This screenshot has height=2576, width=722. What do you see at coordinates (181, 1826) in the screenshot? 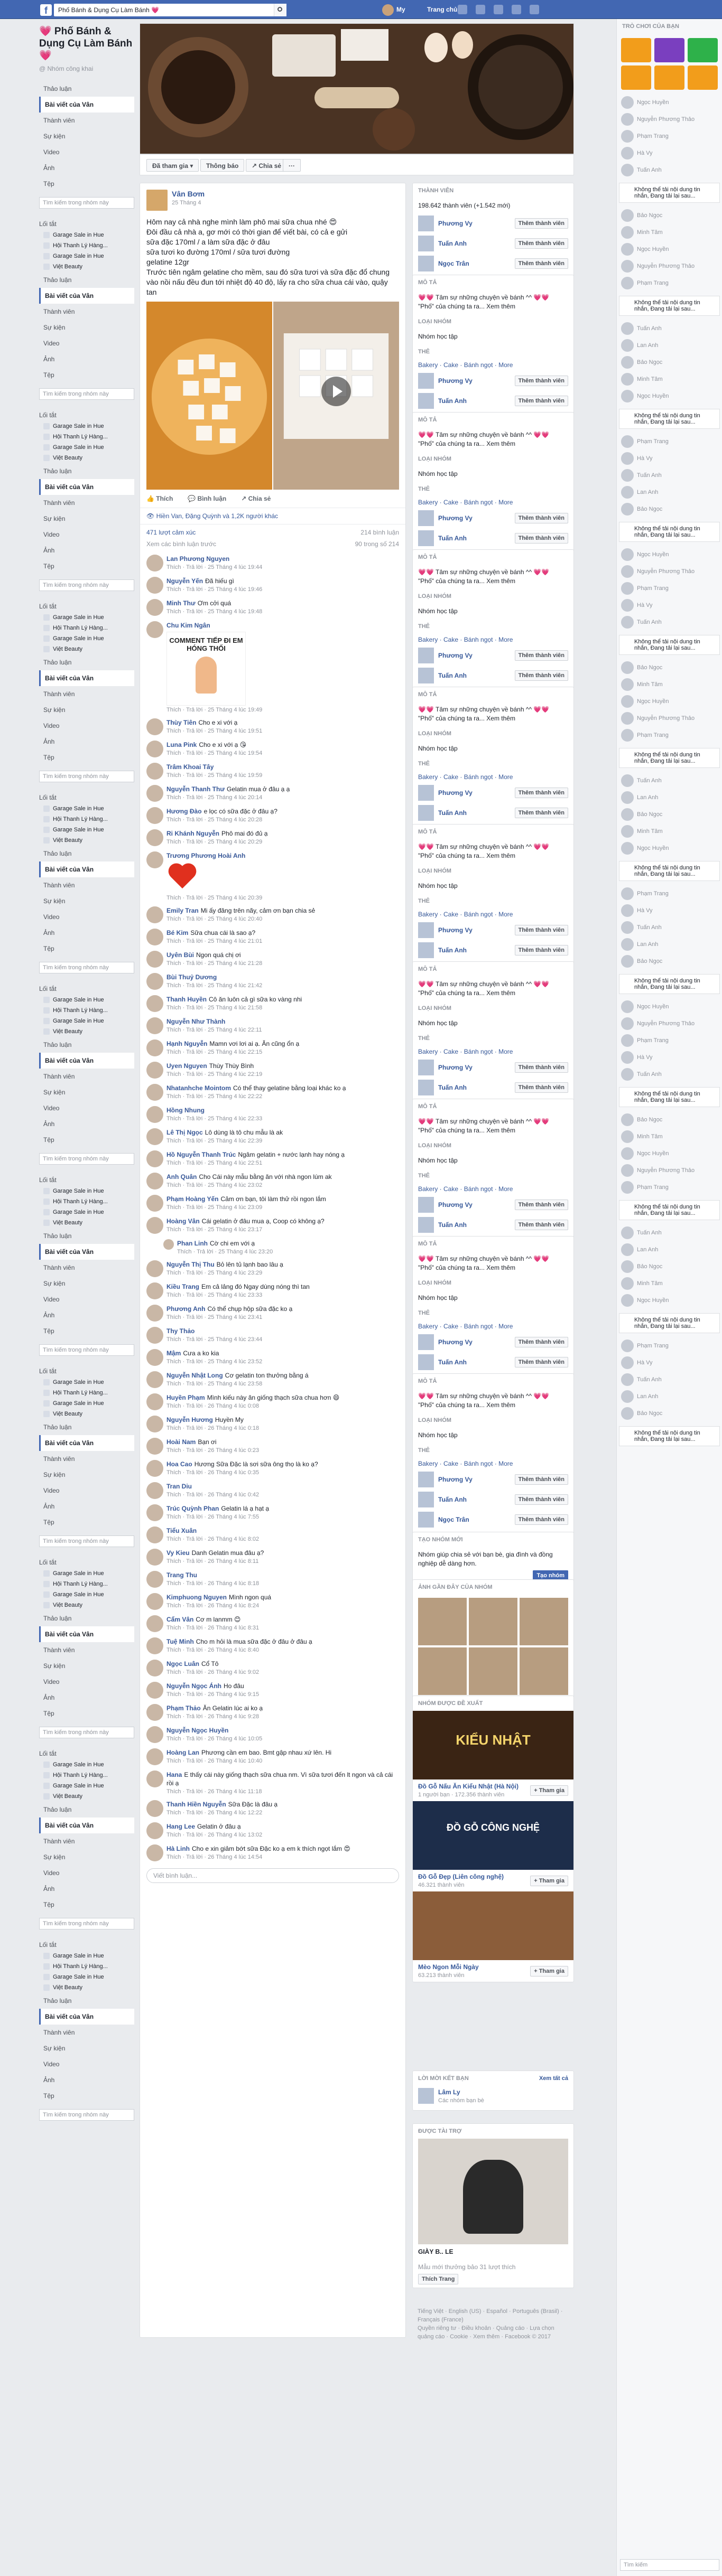
I see `commenter-name: Hang Lee` at bounding box center [181, 1826].